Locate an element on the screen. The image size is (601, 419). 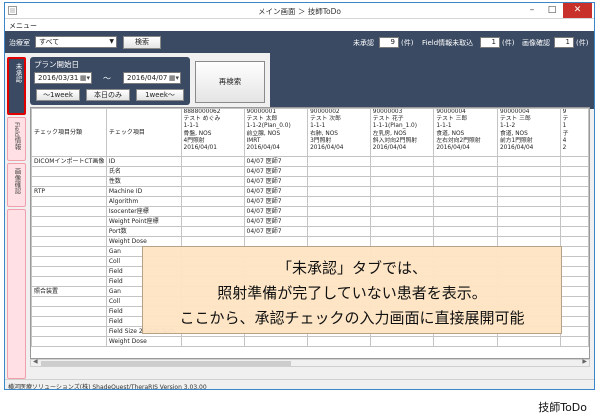
table-row: Algorithm 04/07 医師7 is located at coordinates (310, 201).